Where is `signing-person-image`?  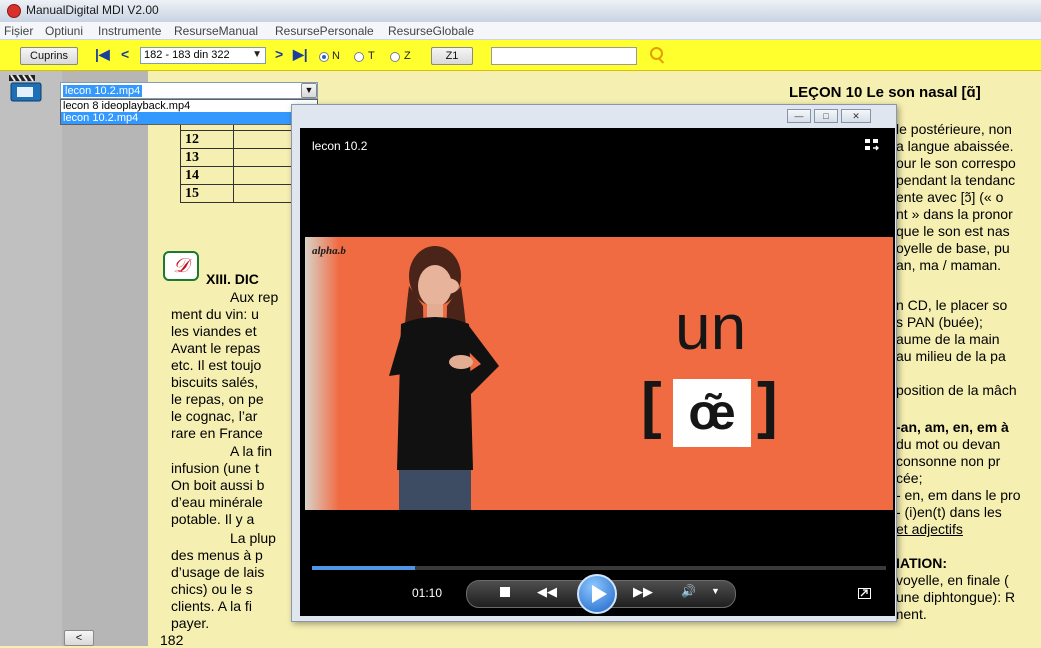 signing-person-image is located at coordinates (435, 378).